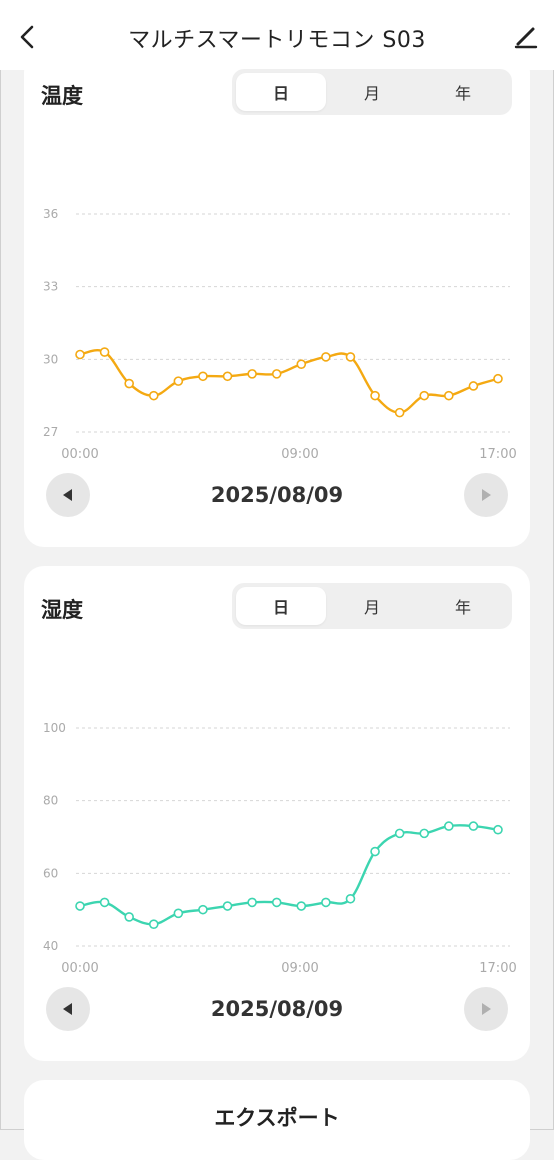 This screenshot has width=554, height=1160. I want to click on y-tick-label: 100, so click(54, 728).